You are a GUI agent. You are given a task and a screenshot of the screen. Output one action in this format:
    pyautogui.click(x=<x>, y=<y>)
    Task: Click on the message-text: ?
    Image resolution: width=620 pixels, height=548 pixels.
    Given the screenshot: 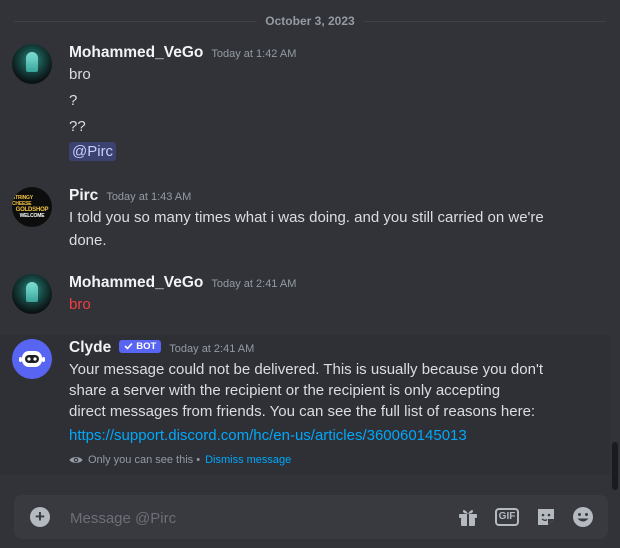 What is the action you would take?
    pyautogui.click(x=73, y=100)
    